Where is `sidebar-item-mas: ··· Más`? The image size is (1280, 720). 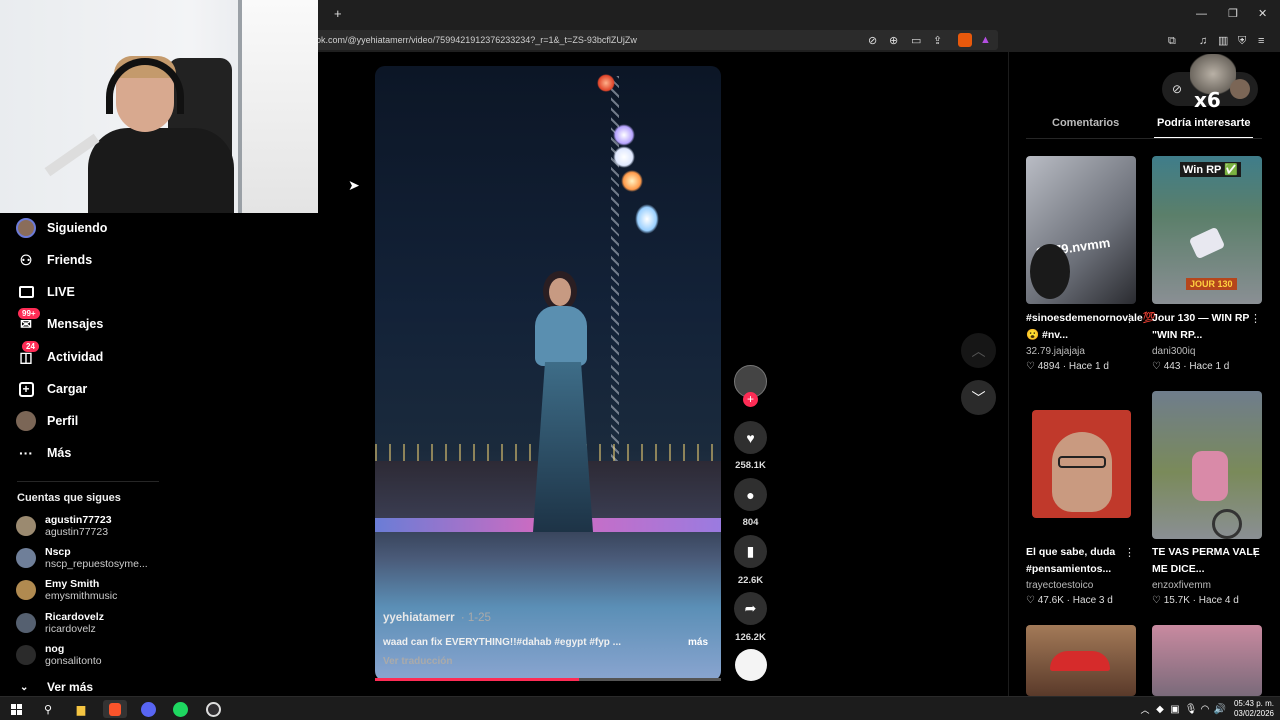
sidebar-item-mas: ··· Más is located at coordinates (43, 453).